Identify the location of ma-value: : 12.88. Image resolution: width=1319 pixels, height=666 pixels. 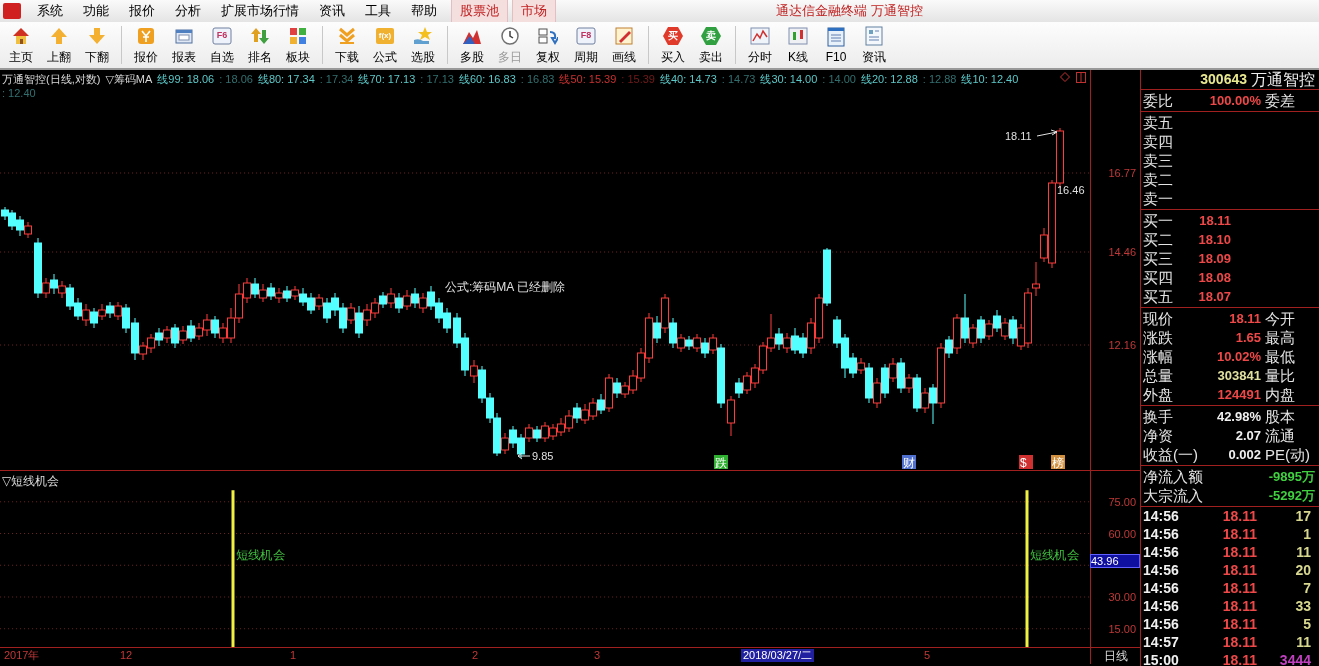
(939, 79).